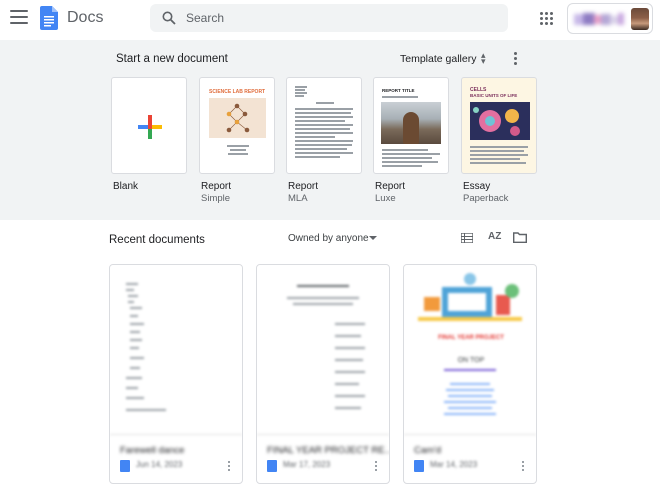 The height and width of the screenshot is (487, 660). Describe the element at coordinates (298, 198) in the screenshot. I see `template-subname: MLA` at that location.